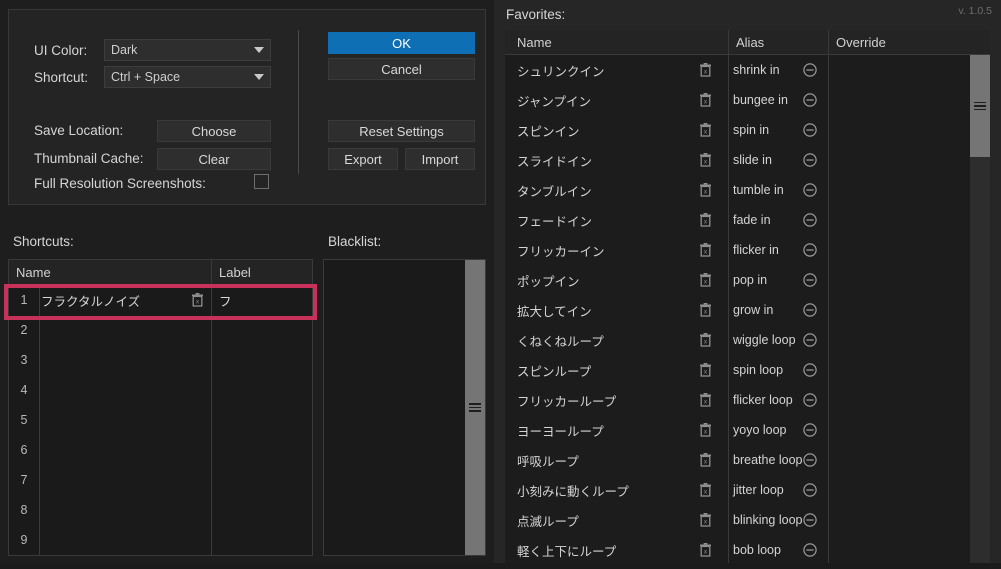  What do you see at coordinates (747, 160) in the screenshot?
I see `favorite-row: スライドイン x slide in` at bounding box center [747, 160].